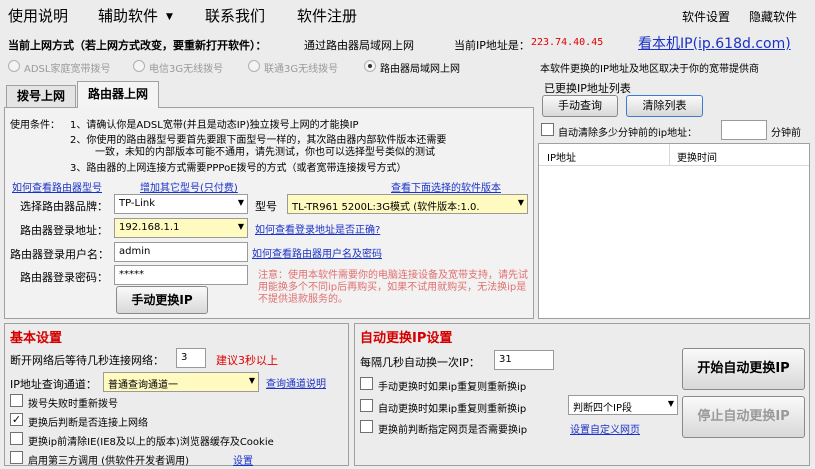  I want to click on addr-value: 192.168.1.1, so click(149, 227).